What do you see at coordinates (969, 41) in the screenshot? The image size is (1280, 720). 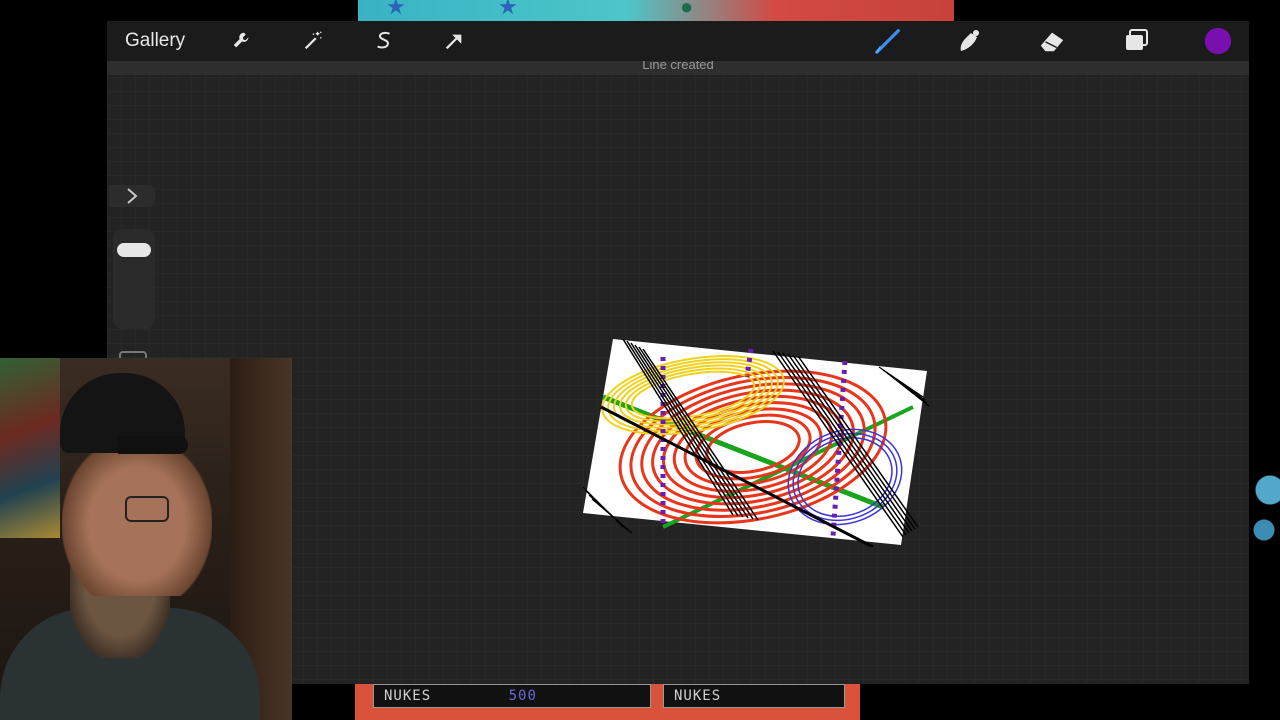 I see `smudge-icon` at bounding box center [969, 41].